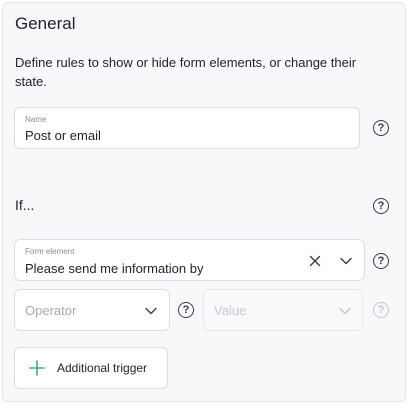  I want to click on operator-help-icon: ?, so click(186, 310).